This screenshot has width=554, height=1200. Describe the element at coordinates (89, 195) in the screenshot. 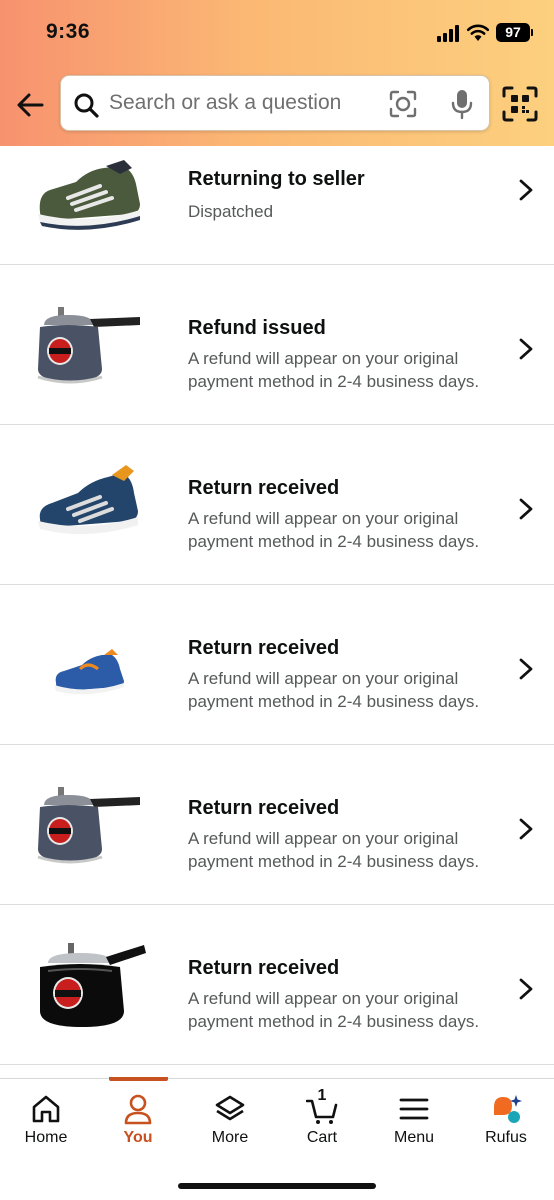

I see `product-image-grey-sneaker` at that location.